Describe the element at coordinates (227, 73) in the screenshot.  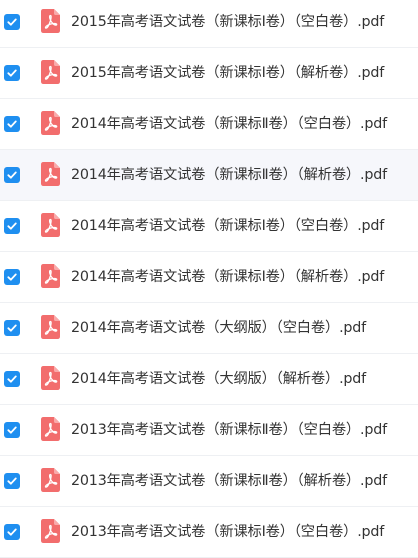
I see `file-name: 2015年高考语文试卷（新课标Ⅰ卷）（解析卷）.pdf` at that location.